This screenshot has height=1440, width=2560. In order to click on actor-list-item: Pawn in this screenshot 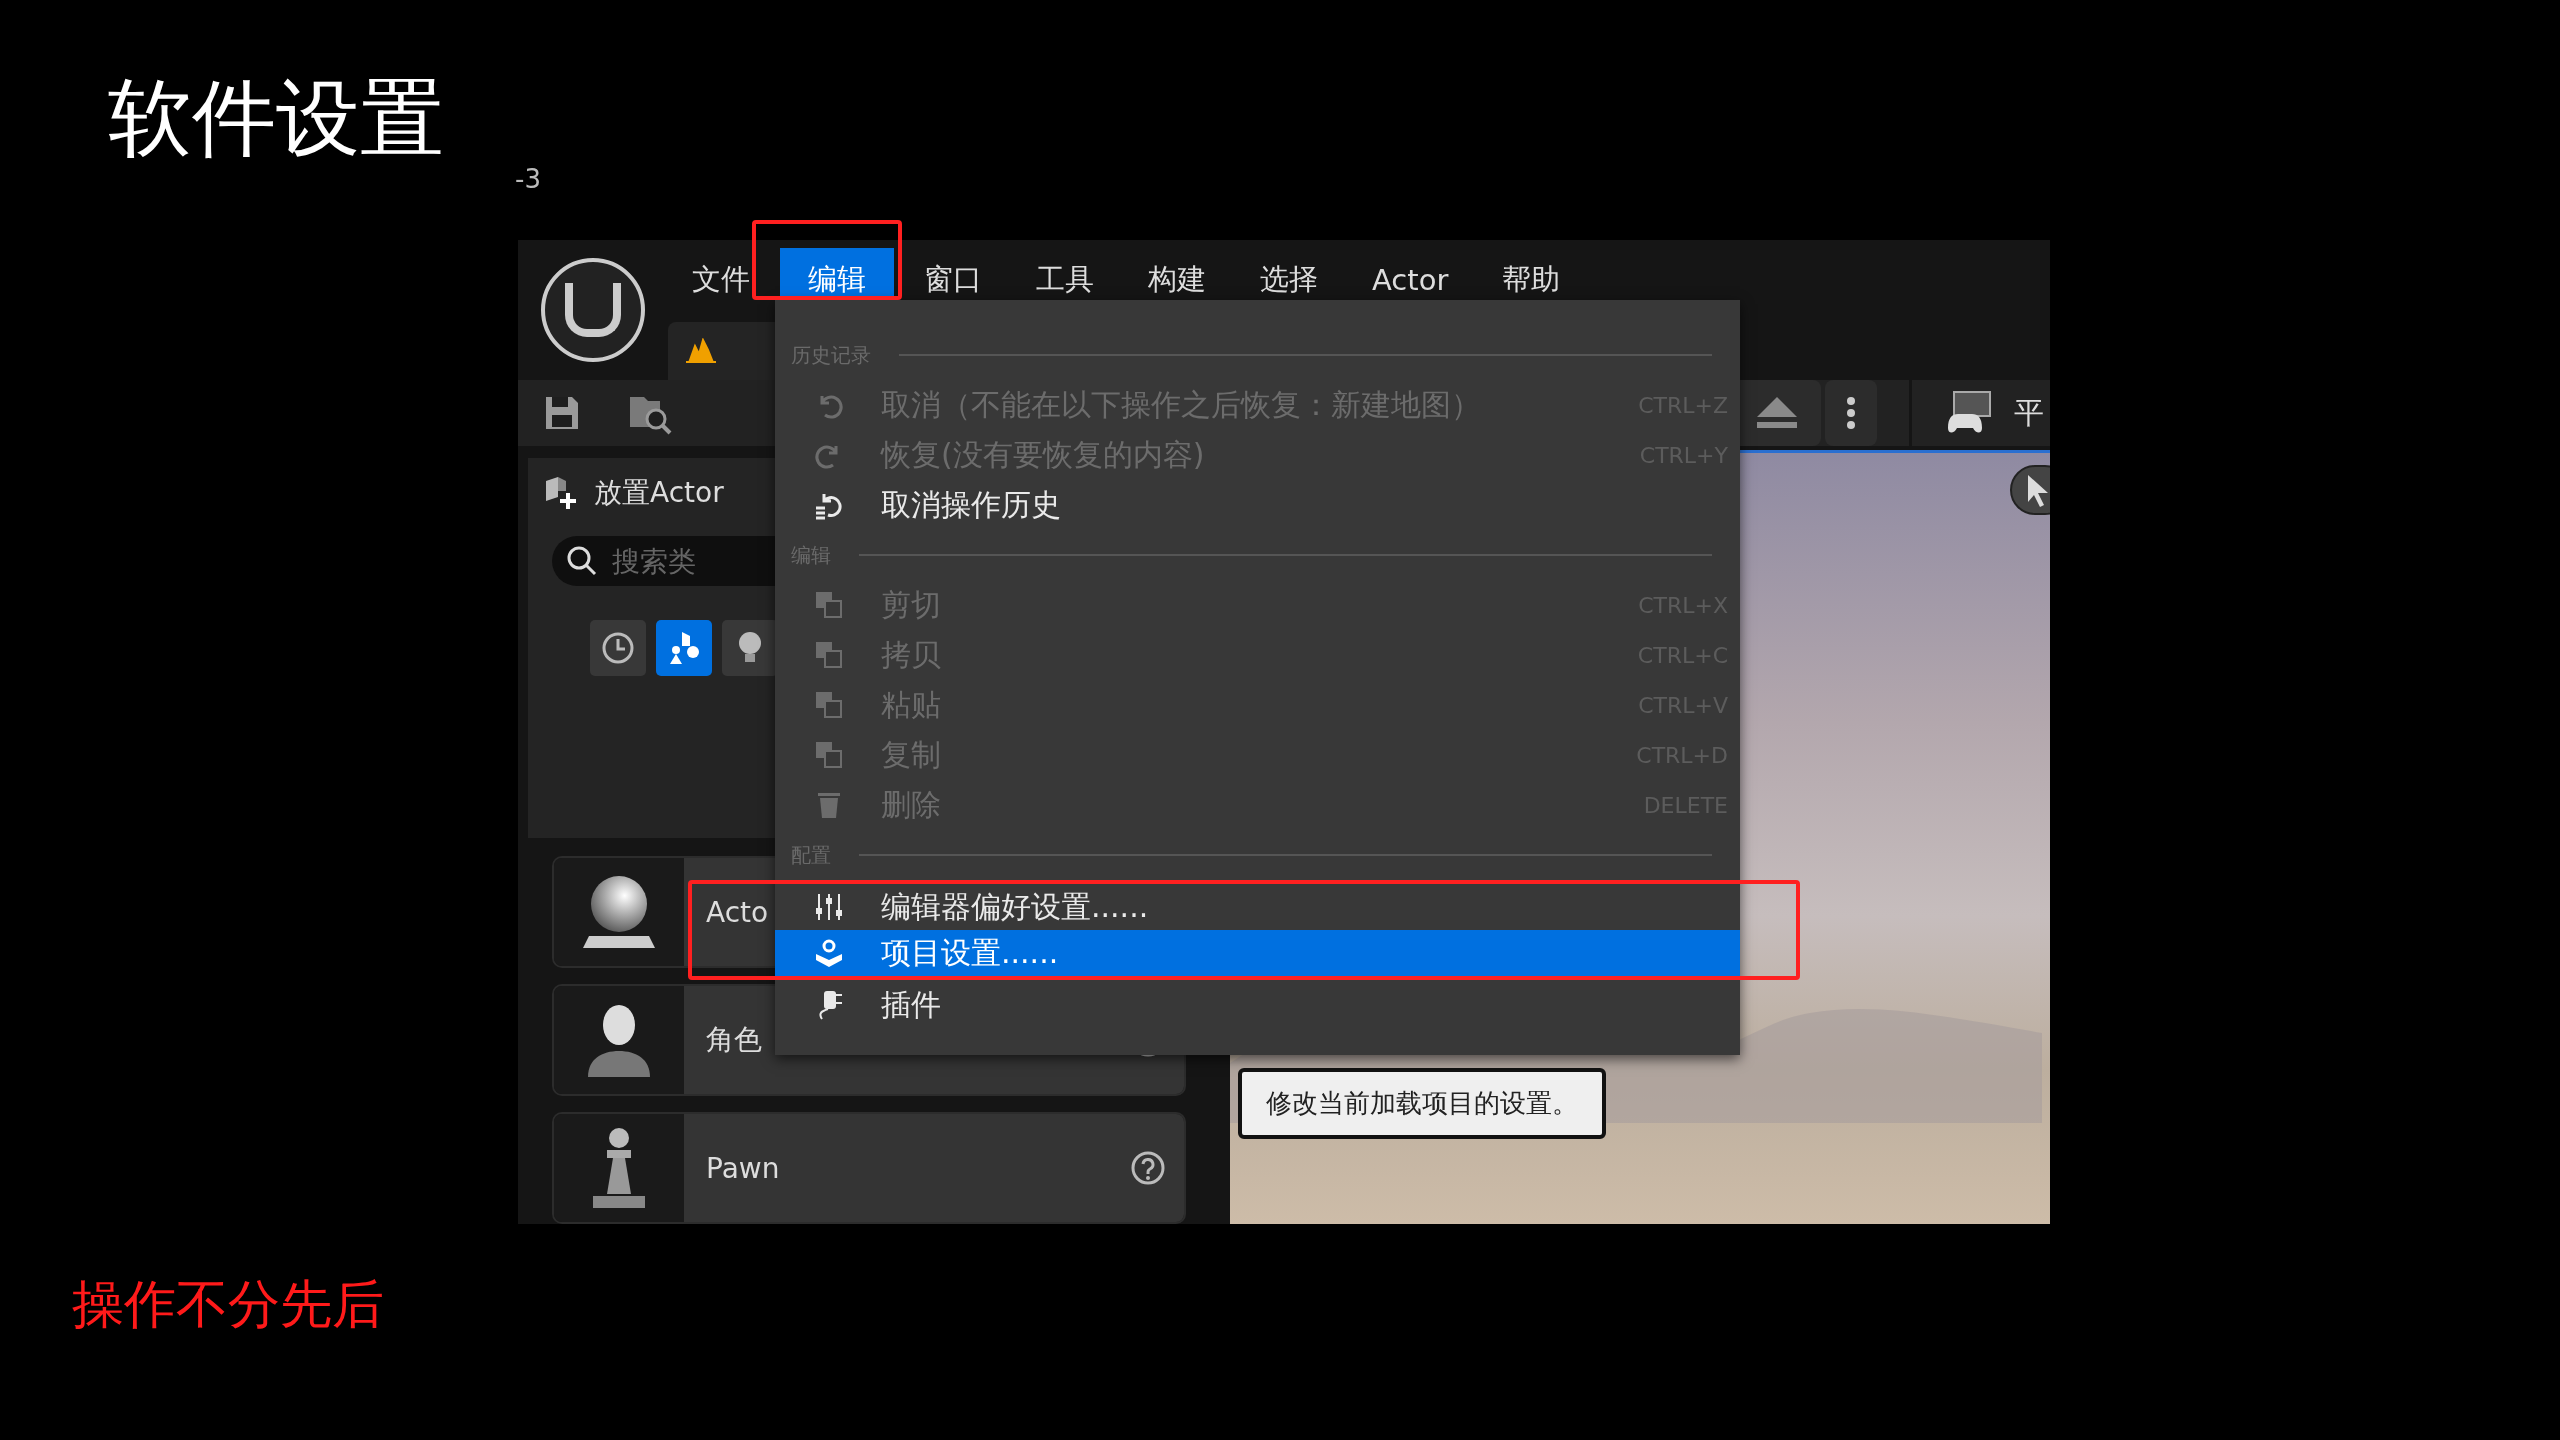, I will do `click(869, 1168)`.